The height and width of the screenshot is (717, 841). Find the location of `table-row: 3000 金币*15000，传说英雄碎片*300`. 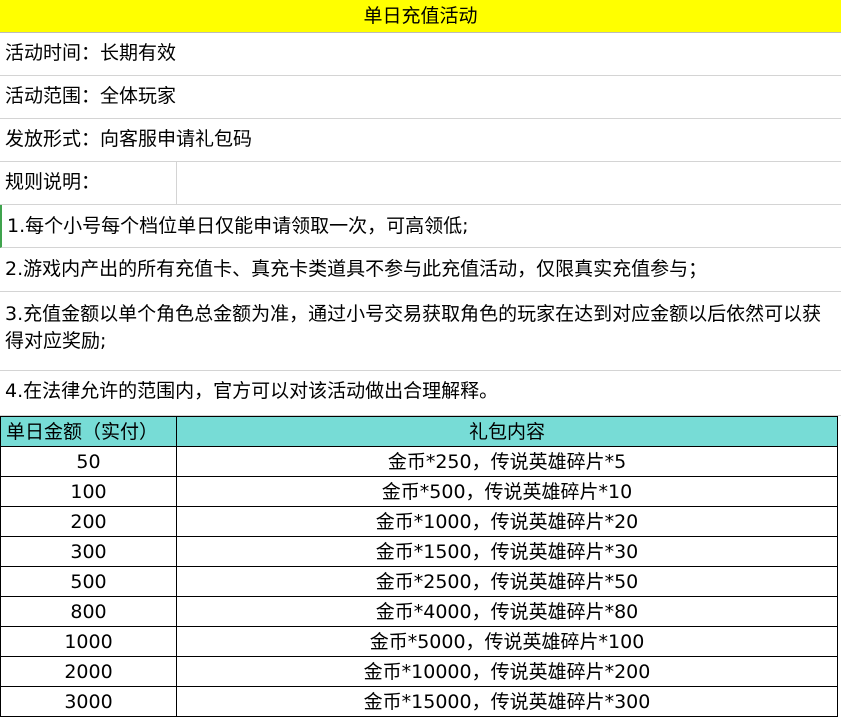

table-row: 3000 金币*15000，传说英雄碎片*300 is located at coordinates (419, 701).